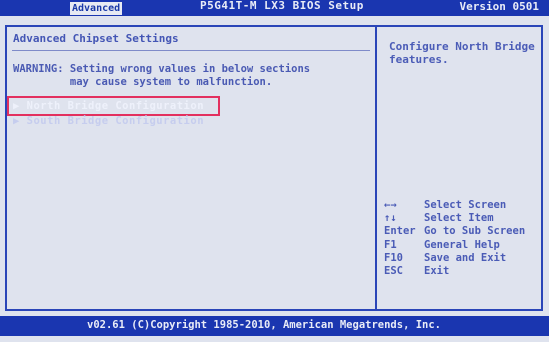  Describe the element at coordinates (475, 231) in the screenshot. I see `key-action: Go to Sub Screen` at that location.